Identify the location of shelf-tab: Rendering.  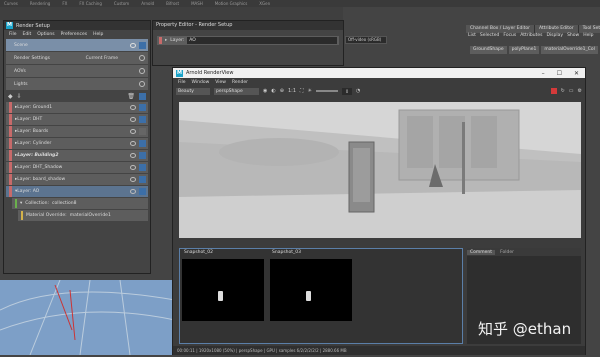
(40, 3).